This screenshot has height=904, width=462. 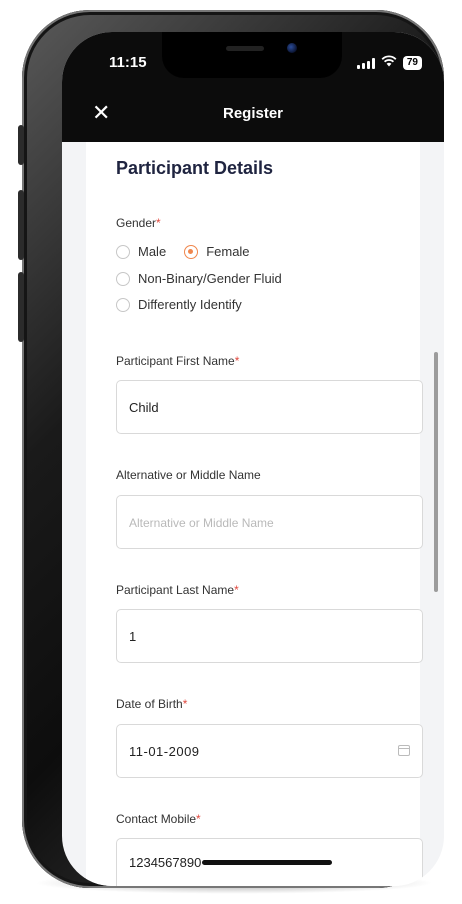 I want to click on middle-name-label: Alternative or Middle Name, so click(x=188, y=475).